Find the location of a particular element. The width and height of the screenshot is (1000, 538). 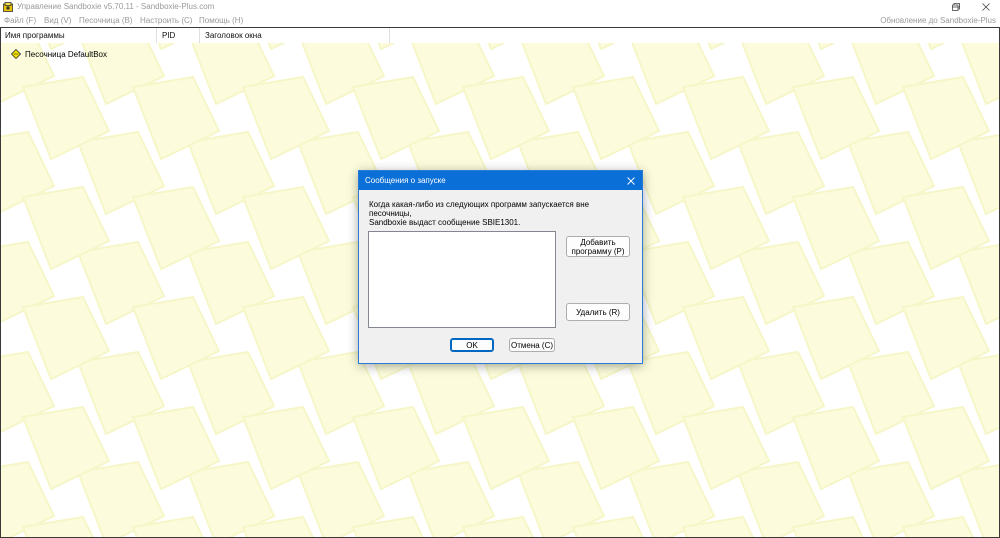

add-program-button: Добавить программу (P) is located at coordinates (598, 246).